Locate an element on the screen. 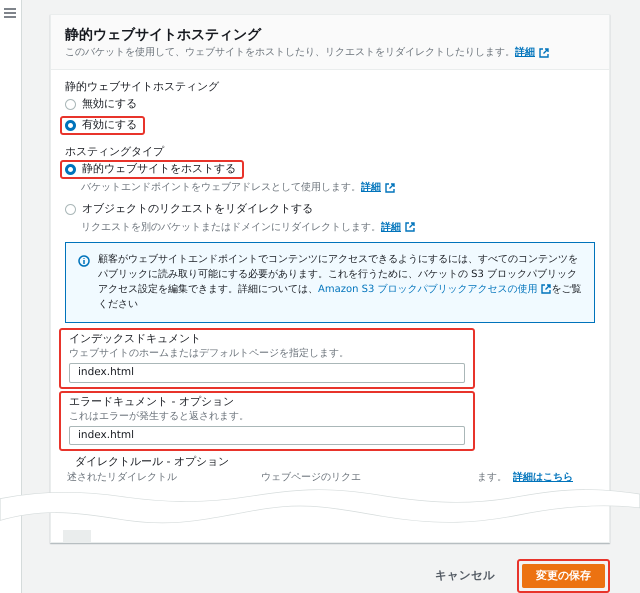 The width and height of the screenshot is (640, 593). field-hint: これはエラーが発生すると返されます。 is located at coordinates (159, 416).